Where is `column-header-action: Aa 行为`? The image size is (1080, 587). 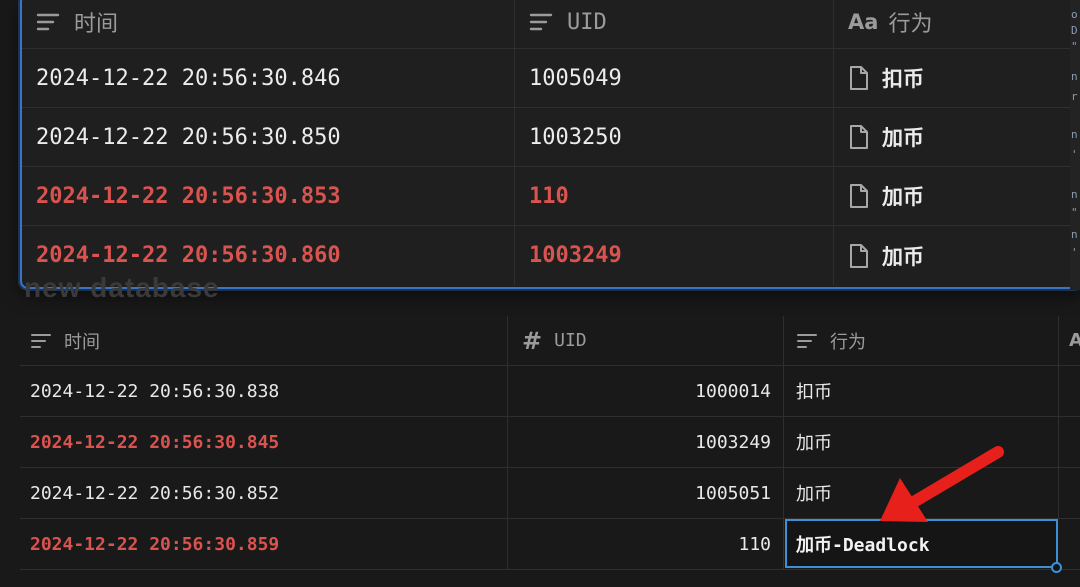
column-header-action: Aa 行为 is located at coordinates (957, 24).